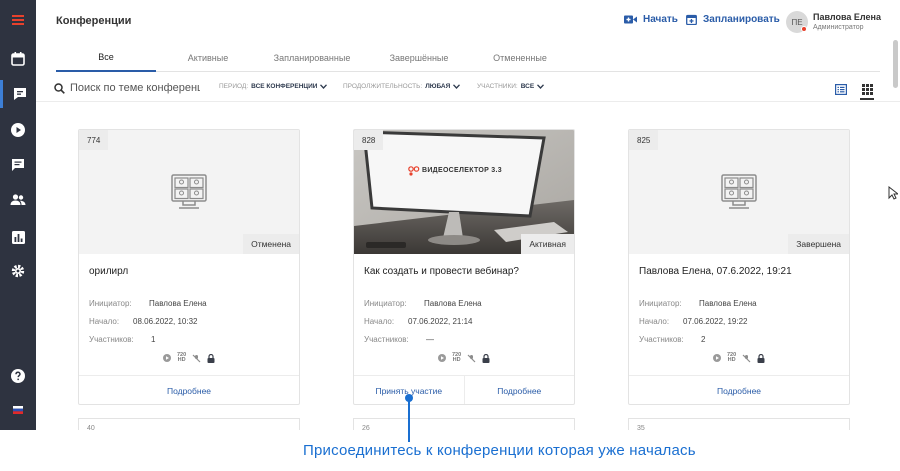  Describe the element at coordinates (703, 339) in the screenshot. I see `participants-value: 2` at that location.